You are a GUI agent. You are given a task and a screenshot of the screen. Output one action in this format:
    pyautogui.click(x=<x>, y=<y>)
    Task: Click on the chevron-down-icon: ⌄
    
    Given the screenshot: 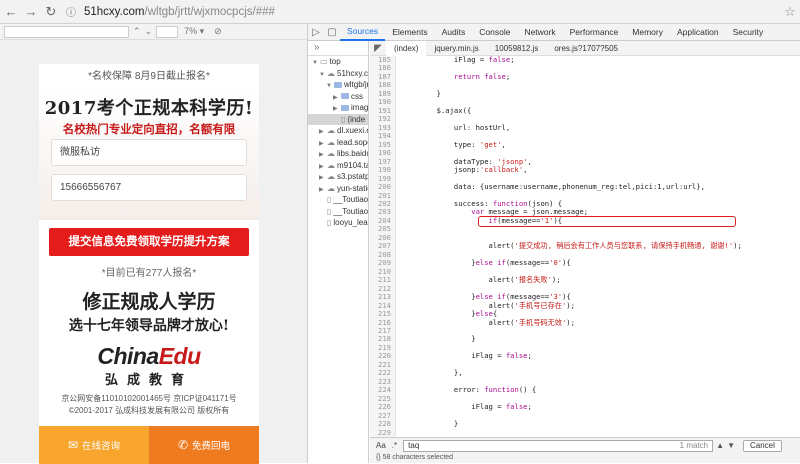 What is the action you would take?
    pyautogui.click(x=149, y=31)
    